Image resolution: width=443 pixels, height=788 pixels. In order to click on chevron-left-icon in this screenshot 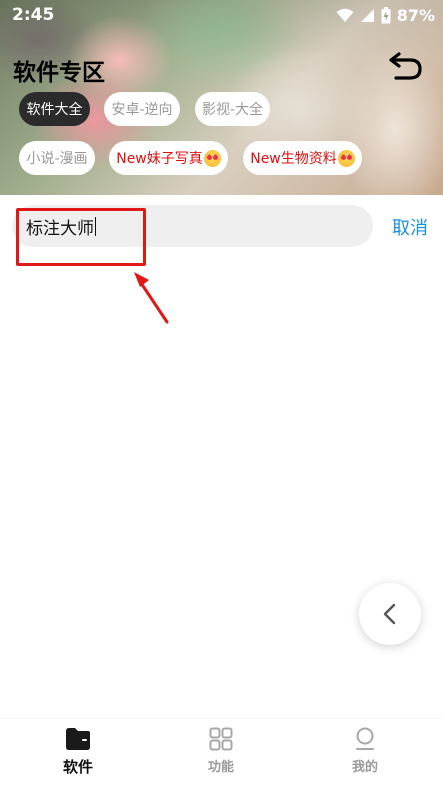, I will do `click(389, 614)`.